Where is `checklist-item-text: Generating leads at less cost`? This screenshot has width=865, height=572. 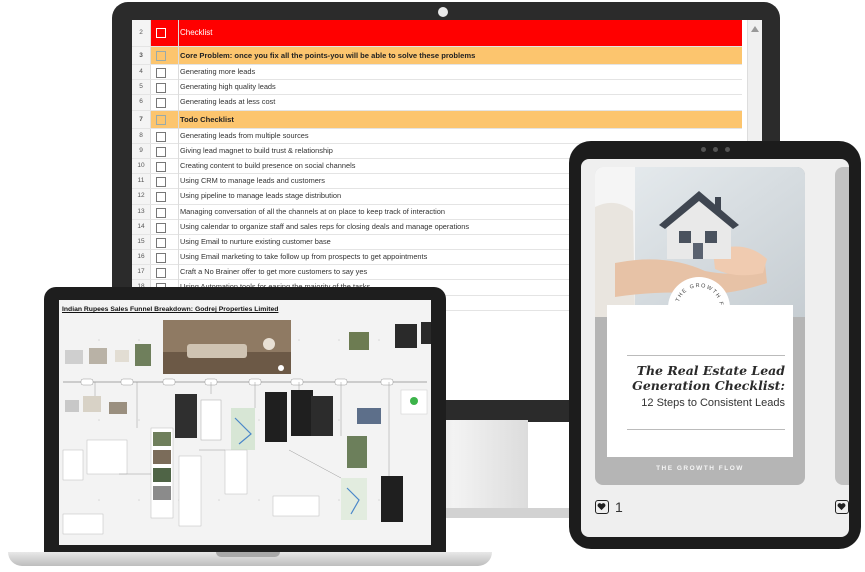 checklist-item-text: Generating leads at less cost is located at coordinates (228, 102).